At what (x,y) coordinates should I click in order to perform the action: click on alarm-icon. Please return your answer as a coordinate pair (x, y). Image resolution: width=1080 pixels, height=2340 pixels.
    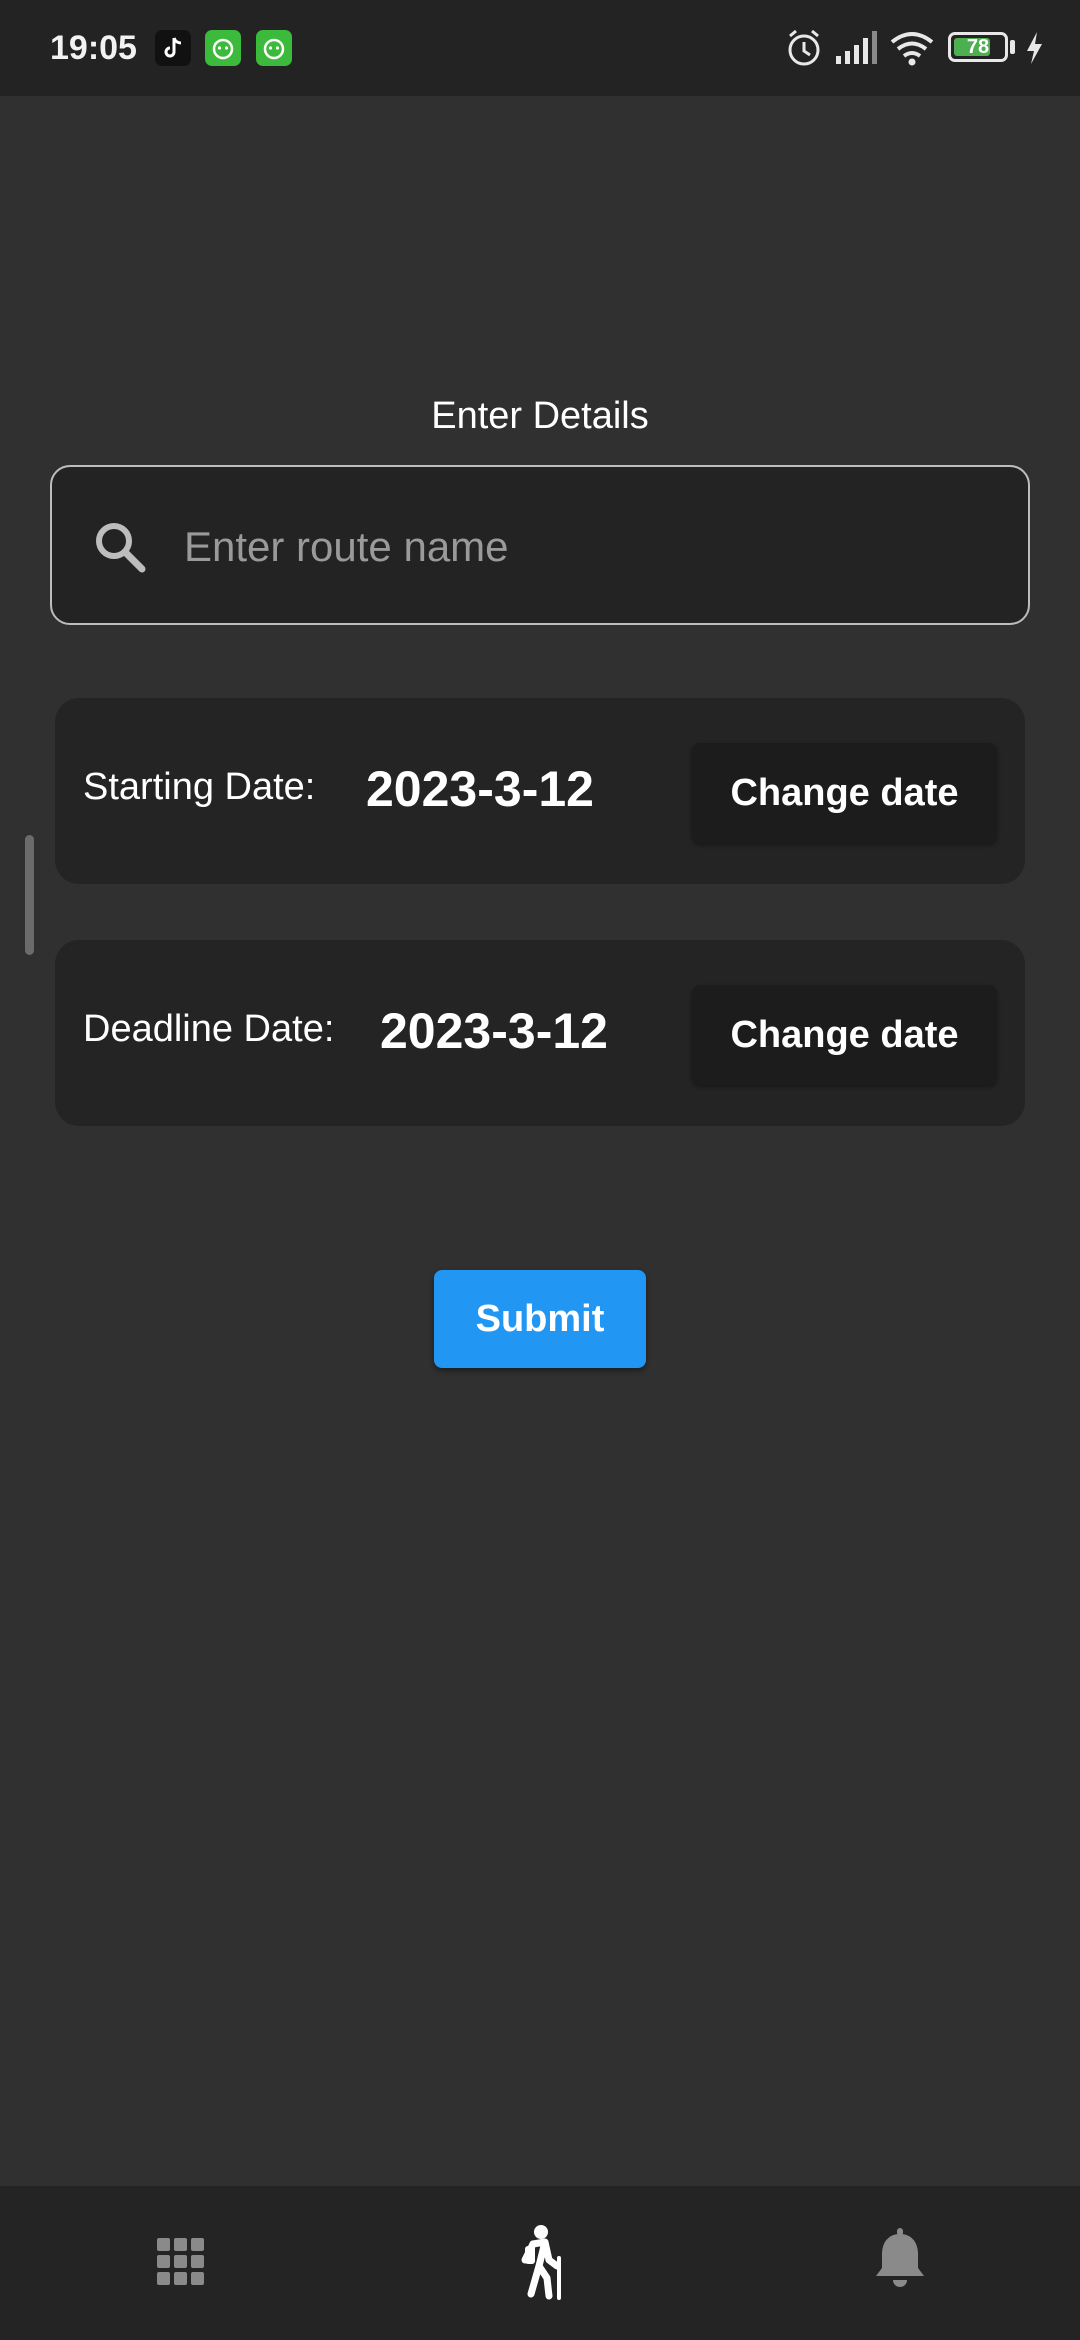
    Looking at the image, I should click on (804, 48).